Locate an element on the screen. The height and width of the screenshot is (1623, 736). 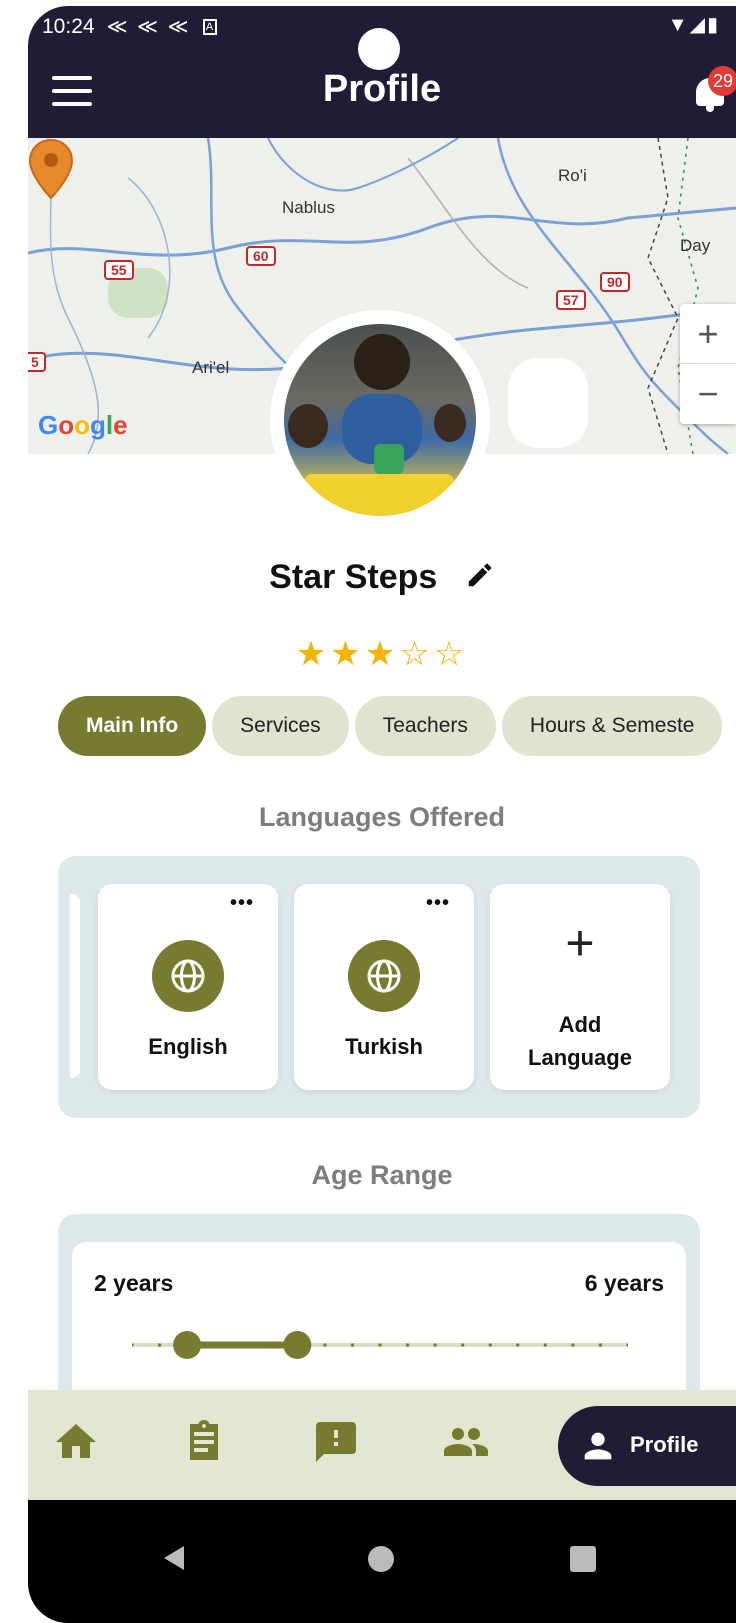
profile-avatar is located at coordinates (380, 420).